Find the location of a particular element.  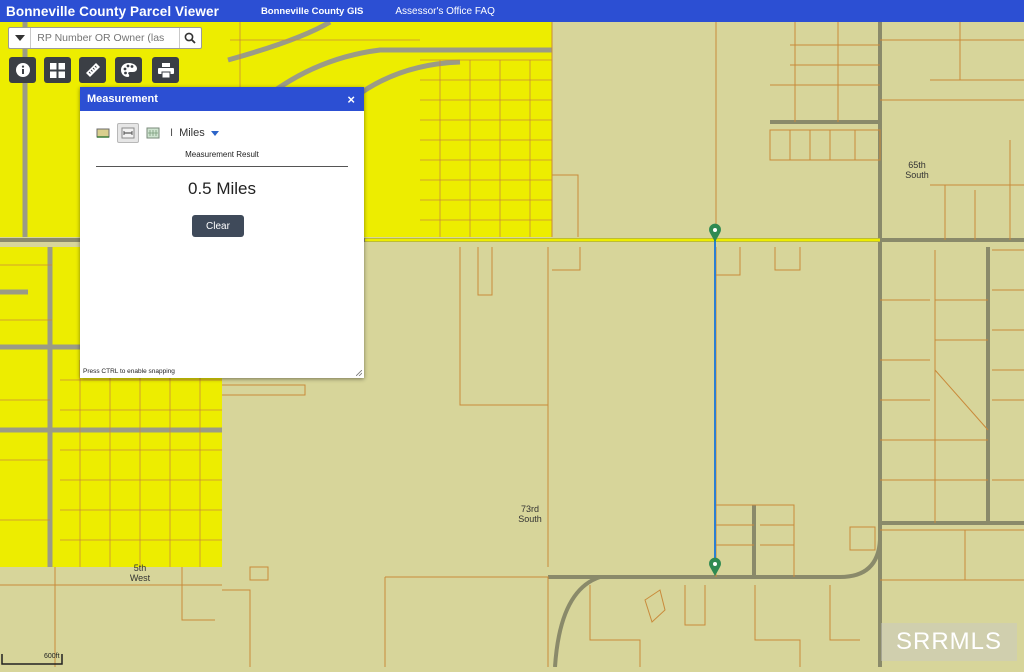

parcel-search is located at coordinates (105, 38).